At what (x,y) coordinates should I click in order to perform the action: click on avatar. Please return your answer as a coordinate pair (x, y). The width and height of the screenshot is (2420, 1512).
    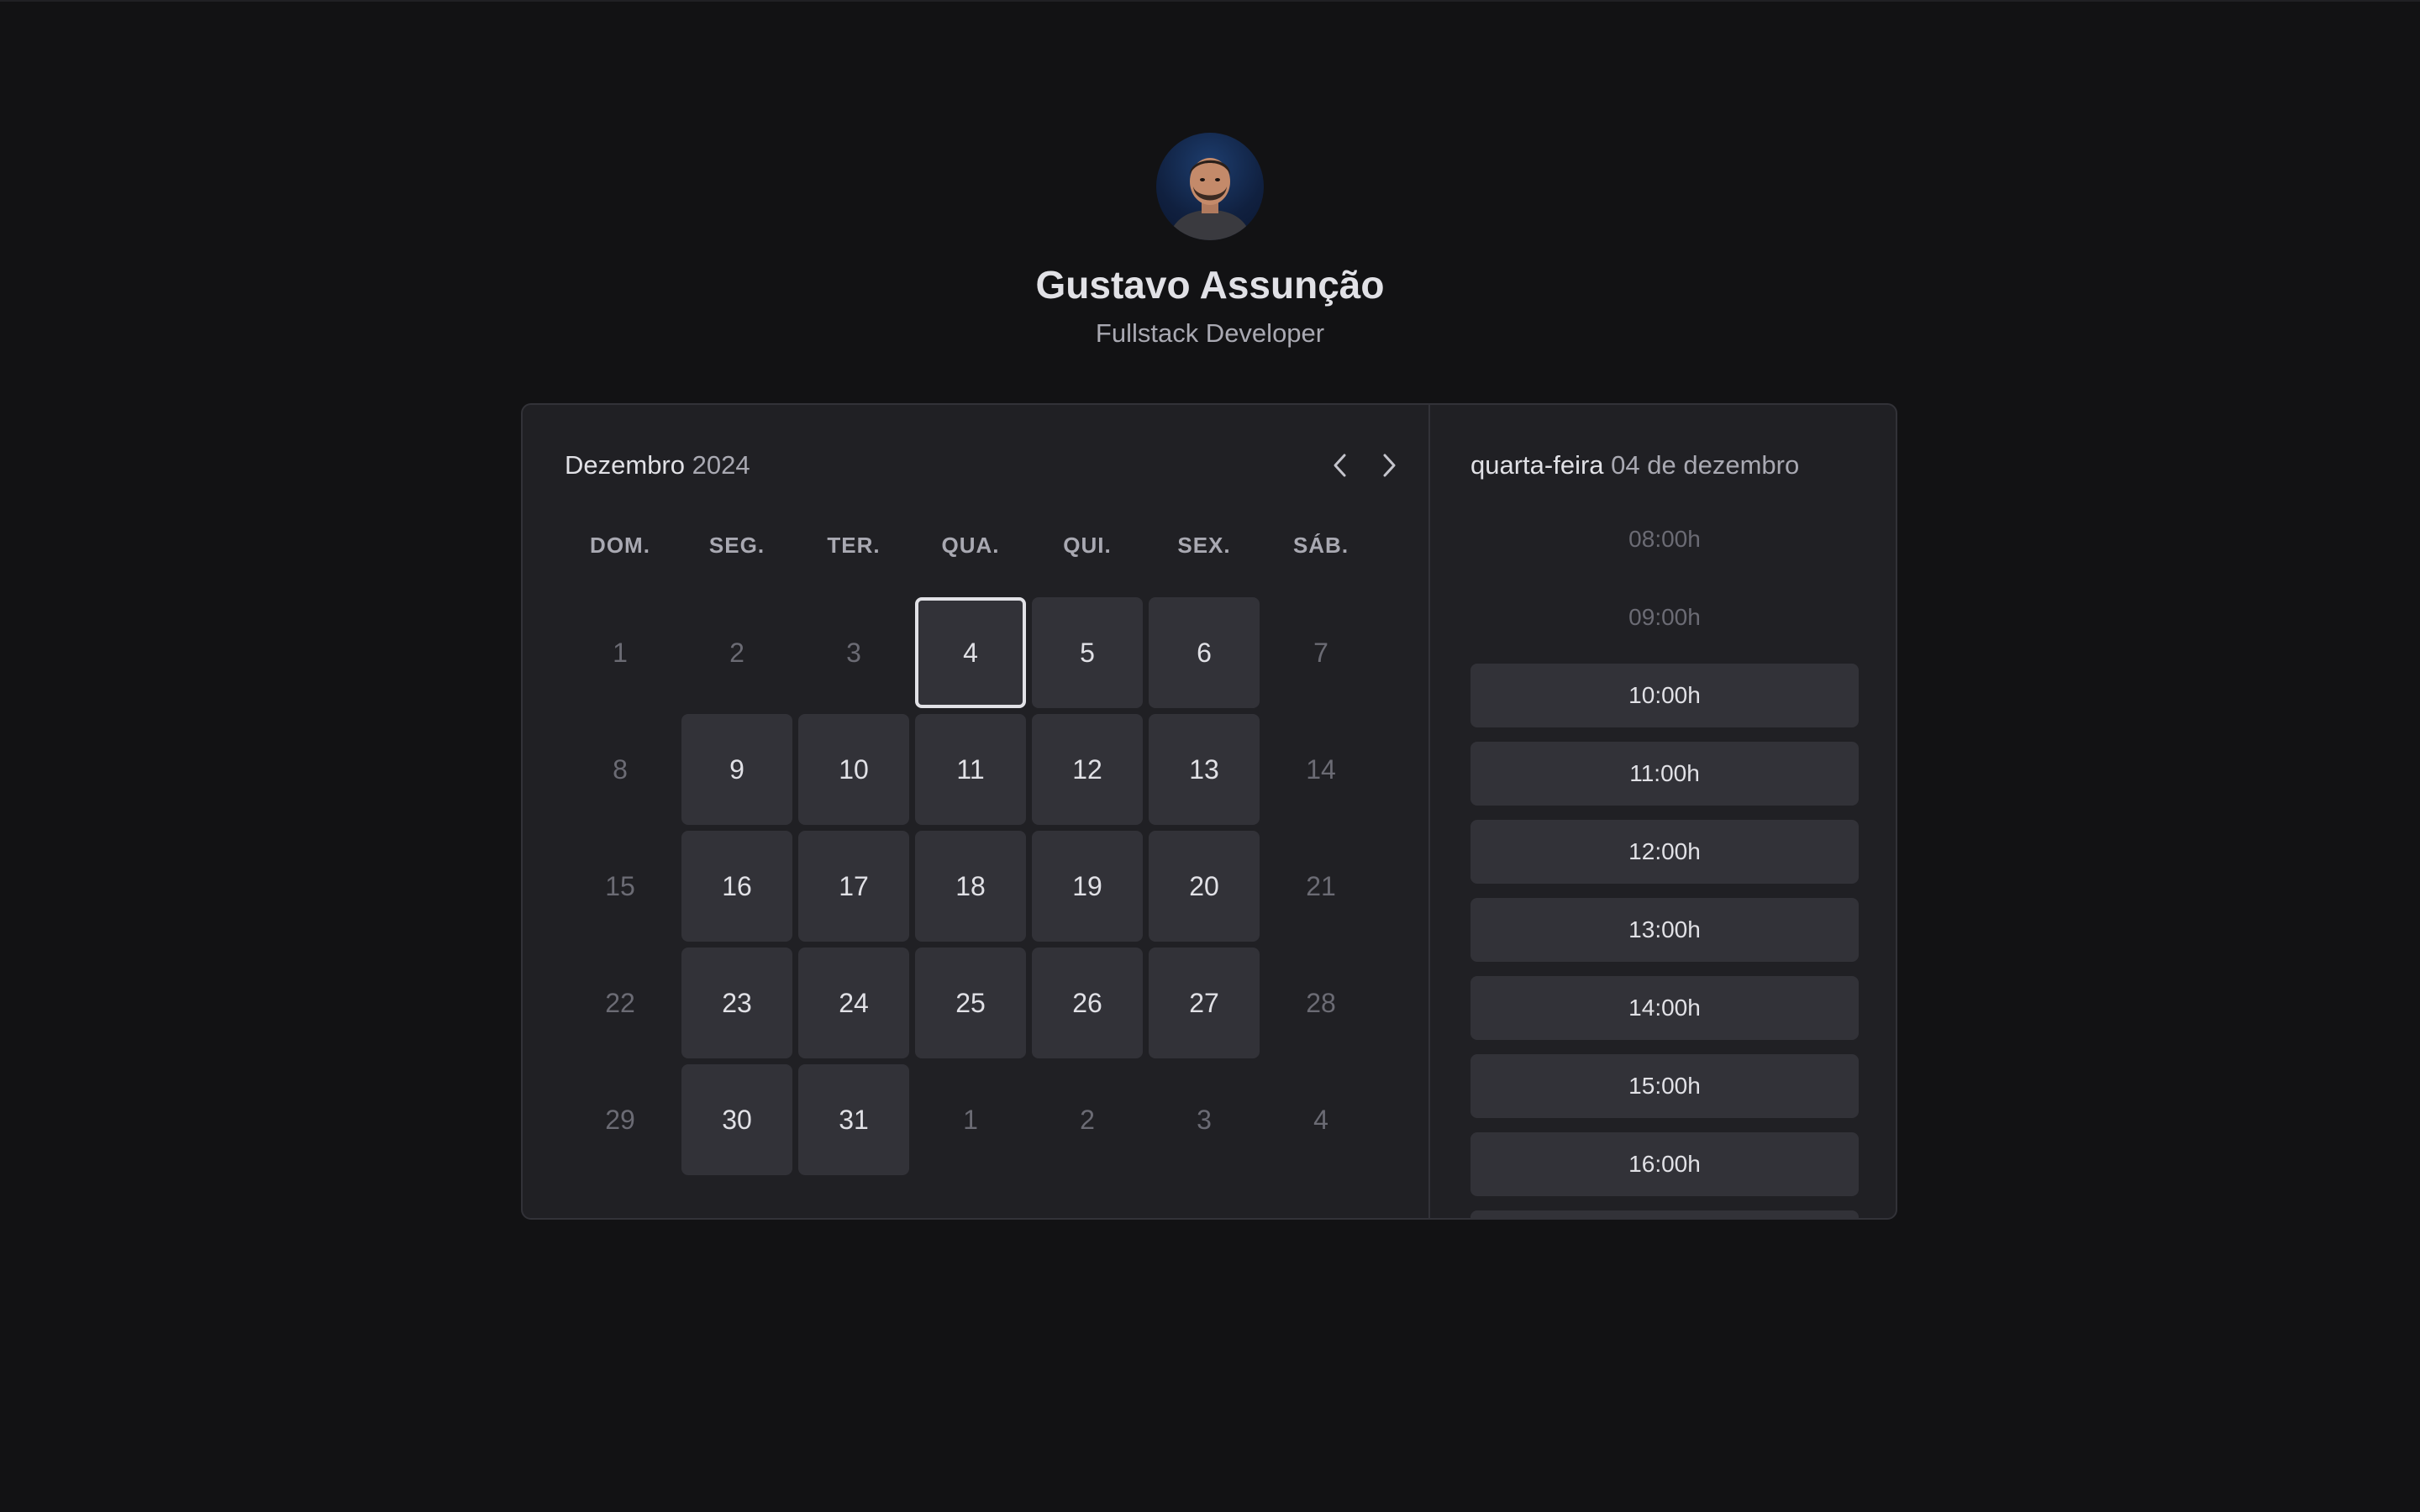
    Looking at the image, I should click on (1210, 186).